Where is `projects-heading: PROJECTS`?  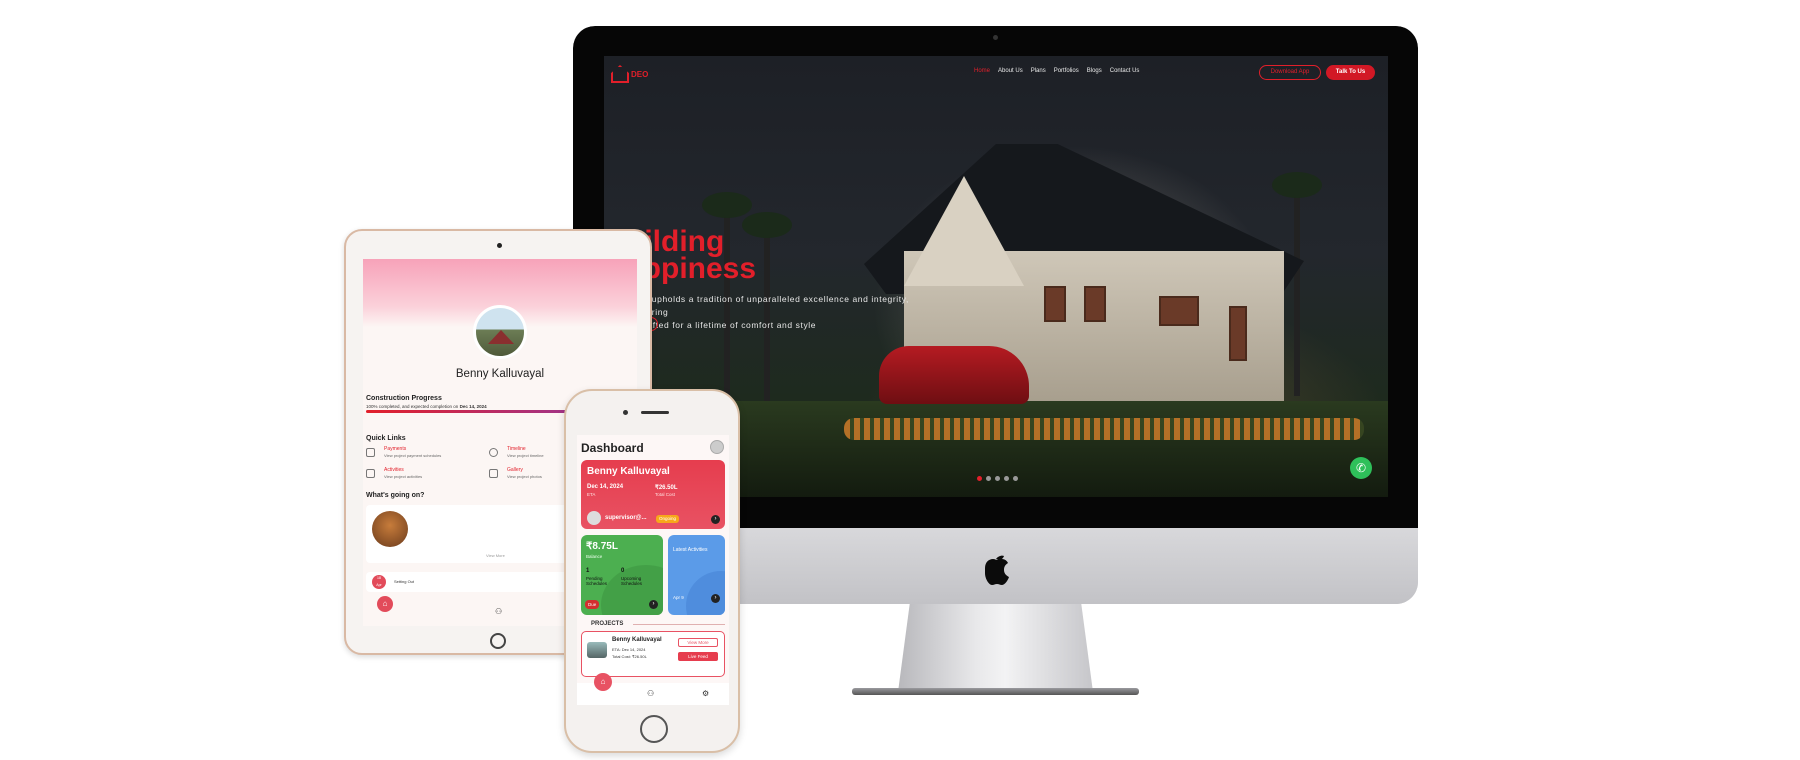
projects-heading: PROJECTS is located at coordinates (653, 624).